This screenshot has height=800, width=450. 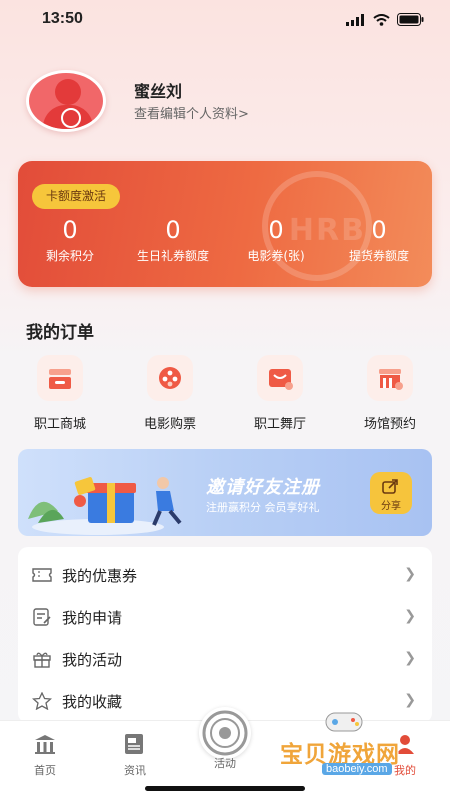 What do you see at coordinates (390, 486) in the screenshot?
I see `share-icon` at bounding box center [390, 486].